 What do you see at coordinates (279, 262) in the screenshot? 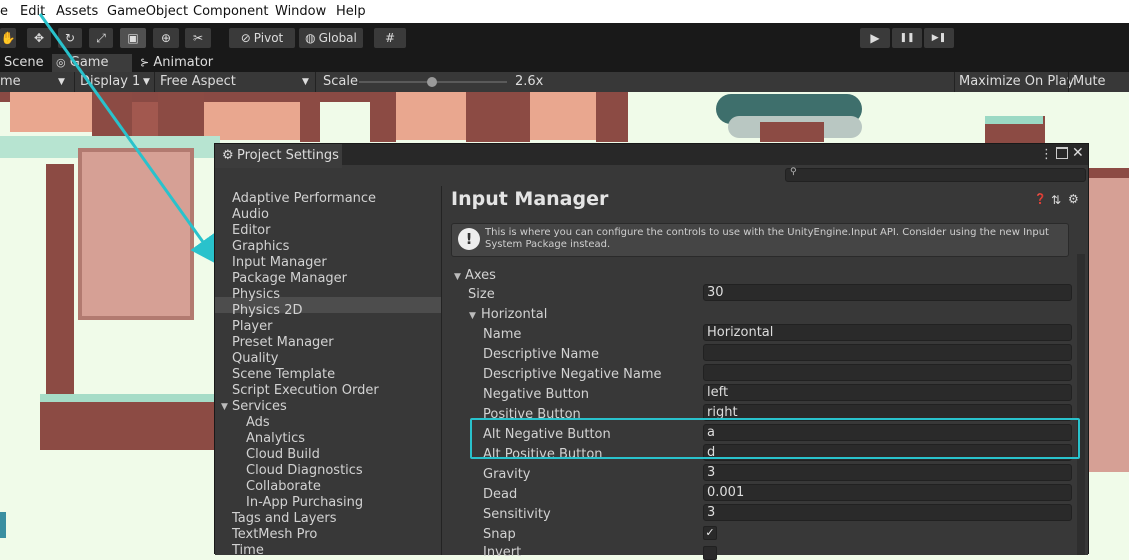
I see `sidebar-item-input-manager: Input Manager` at bounding box center [279, 262].